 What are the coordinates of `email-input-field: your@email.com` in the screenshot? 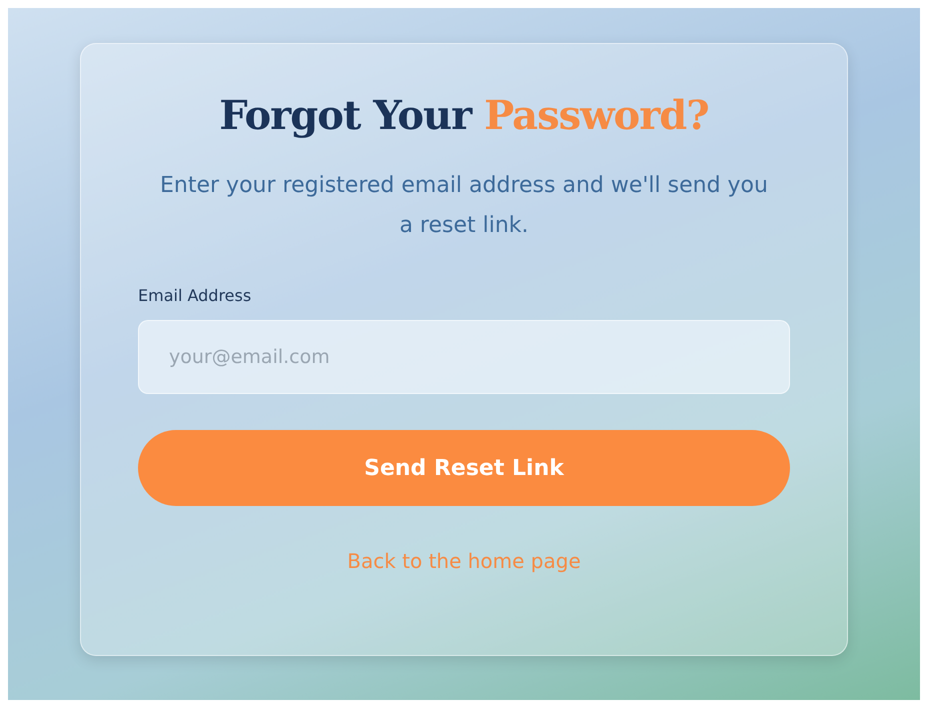 It's located at (464, 357).